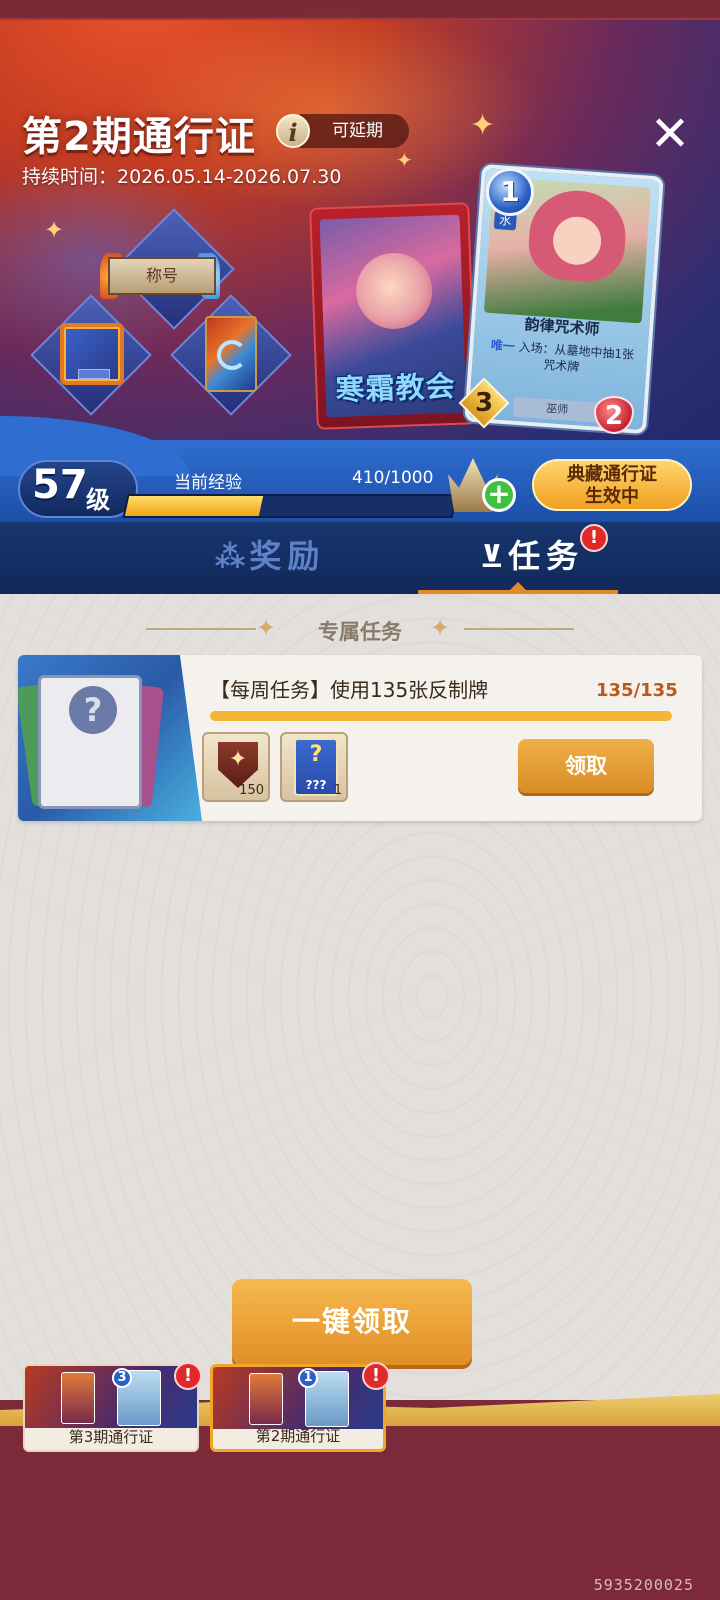  What do you see at coordinates (484, 403) in the screenshot?
I see `card-attack: 3` at bounding box center [484, 403].